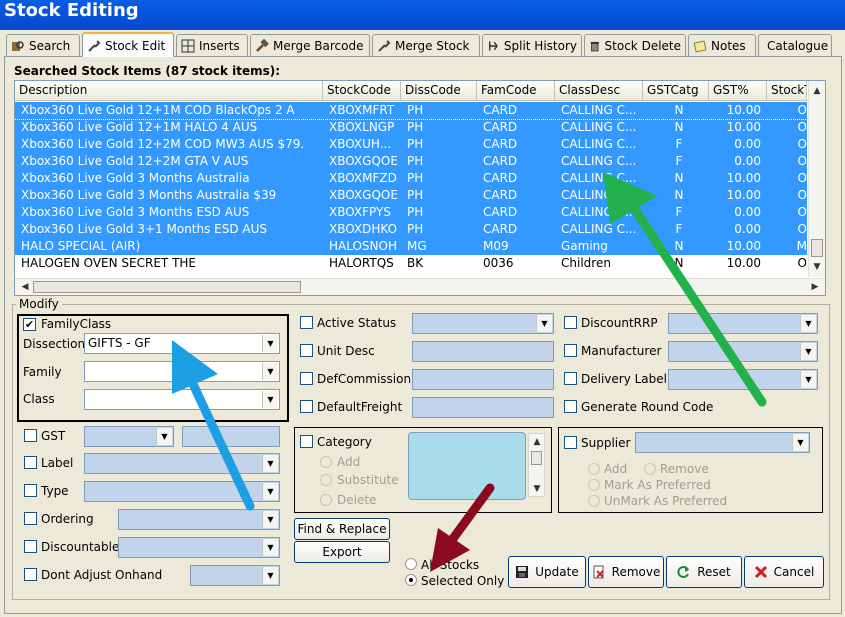 Image resolution: width=845 pixels, height=617 pixels. Describe the element at coordinates (483, 407) in the screenshot. I see `default-freight-input` at that location.